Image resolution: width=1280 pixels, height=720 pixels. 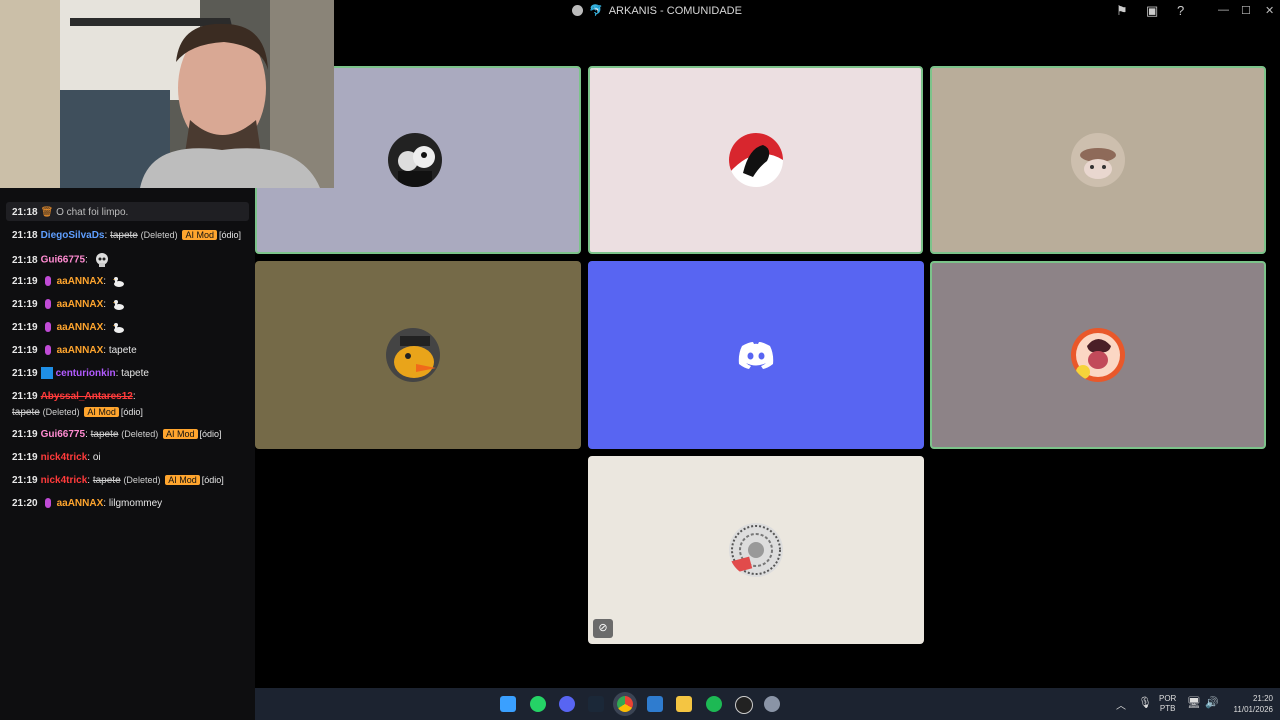 What do you see at coordinates (86, 373) in the screenshot?
I see `chat-username: centurionkin` at bounding box center [86, 373].